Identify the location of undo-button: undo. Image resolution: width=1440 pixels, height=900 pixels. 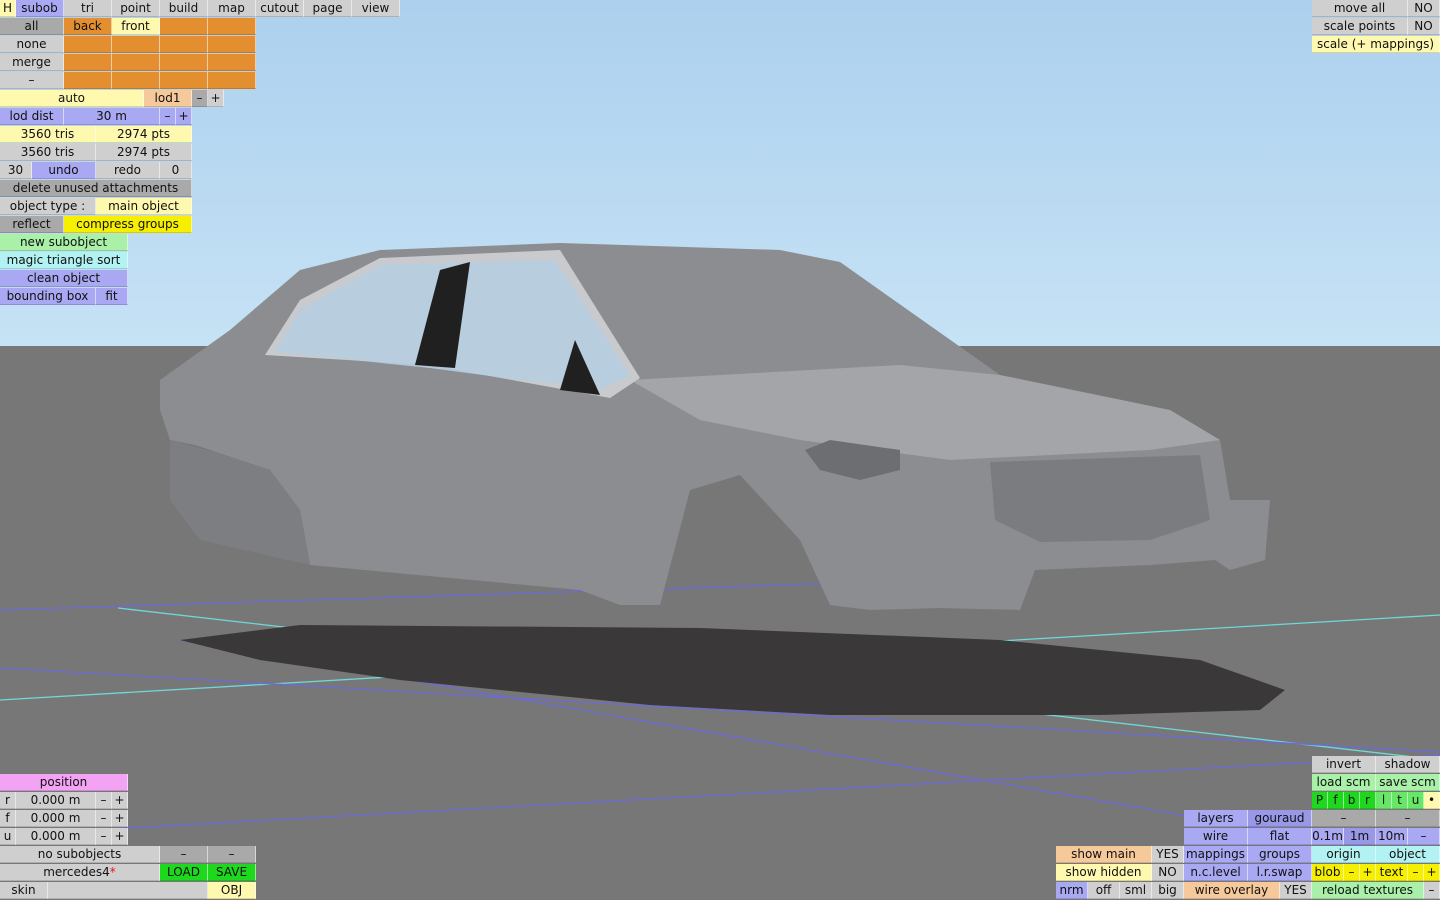
(64, 170).